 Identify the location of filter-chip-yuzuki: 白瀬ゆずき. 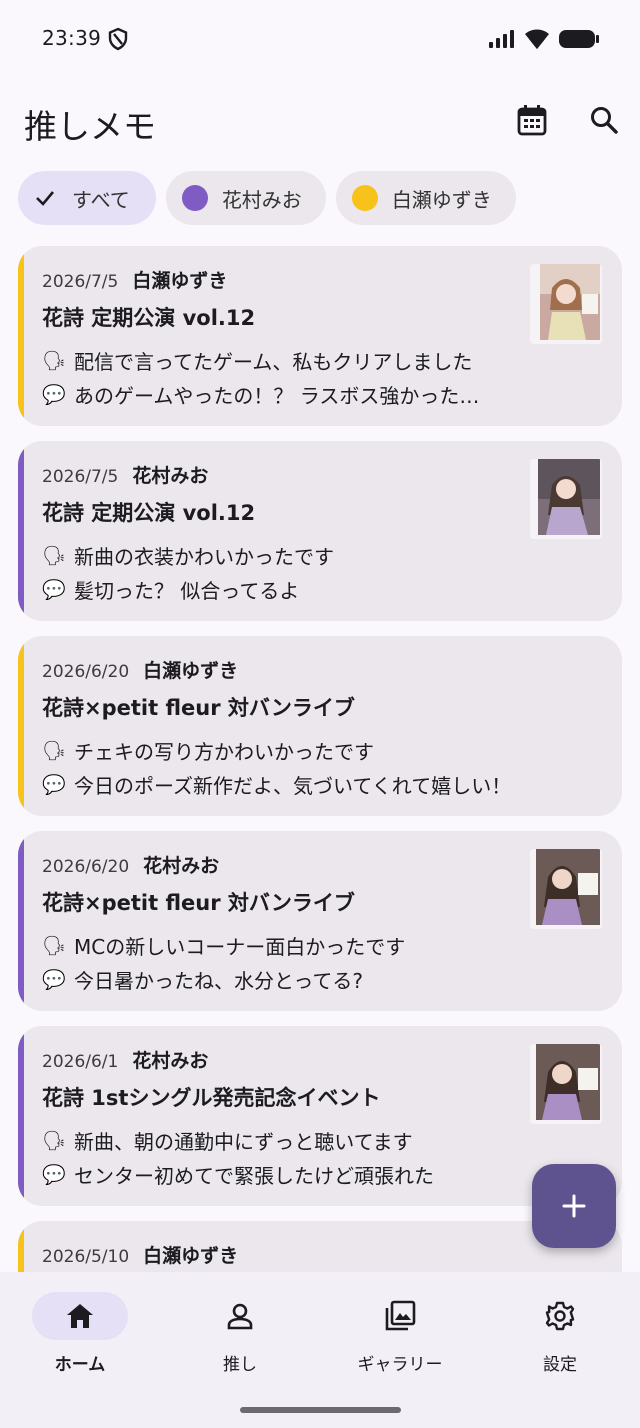
(425, 198).